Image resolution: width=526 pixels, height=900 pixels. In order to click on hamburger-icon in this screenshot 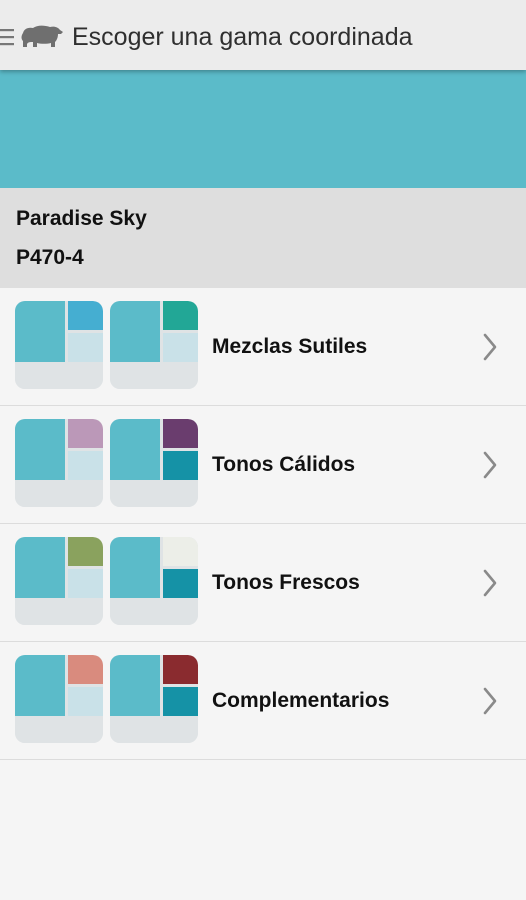, I will do `click(7, 37)`.